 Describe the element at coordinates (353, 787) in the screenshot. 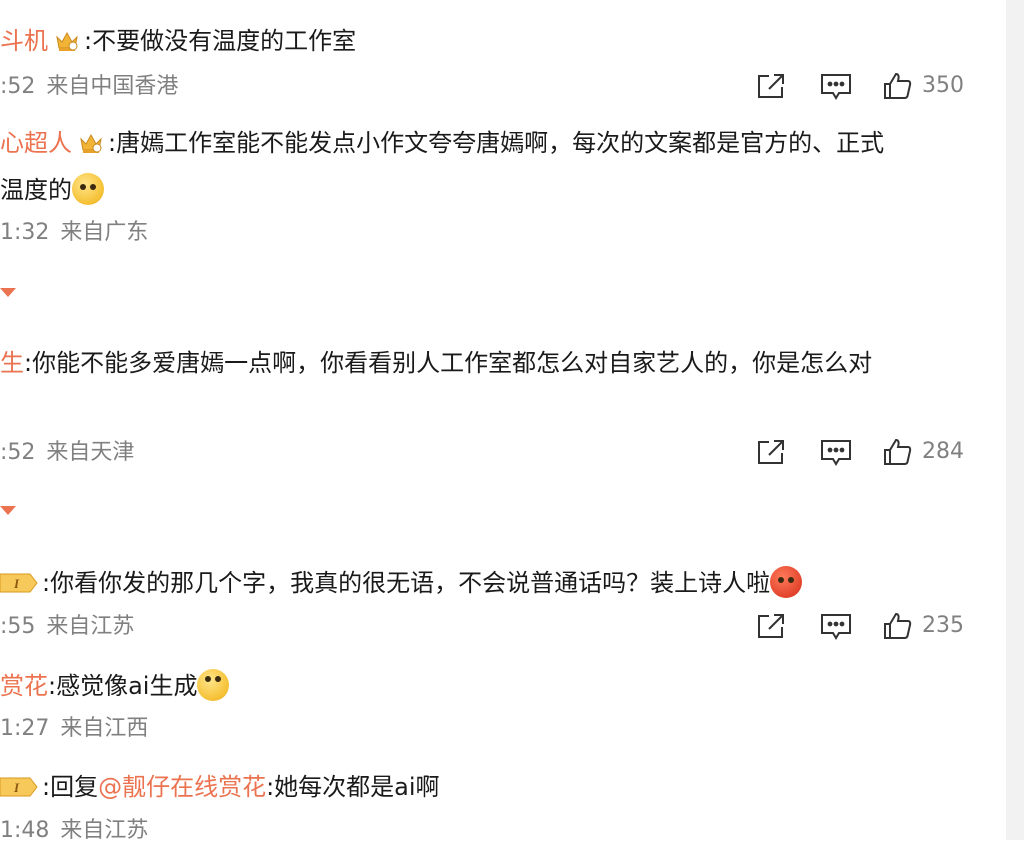

I see `comment-text: :她每次都是ai啊` at that location.